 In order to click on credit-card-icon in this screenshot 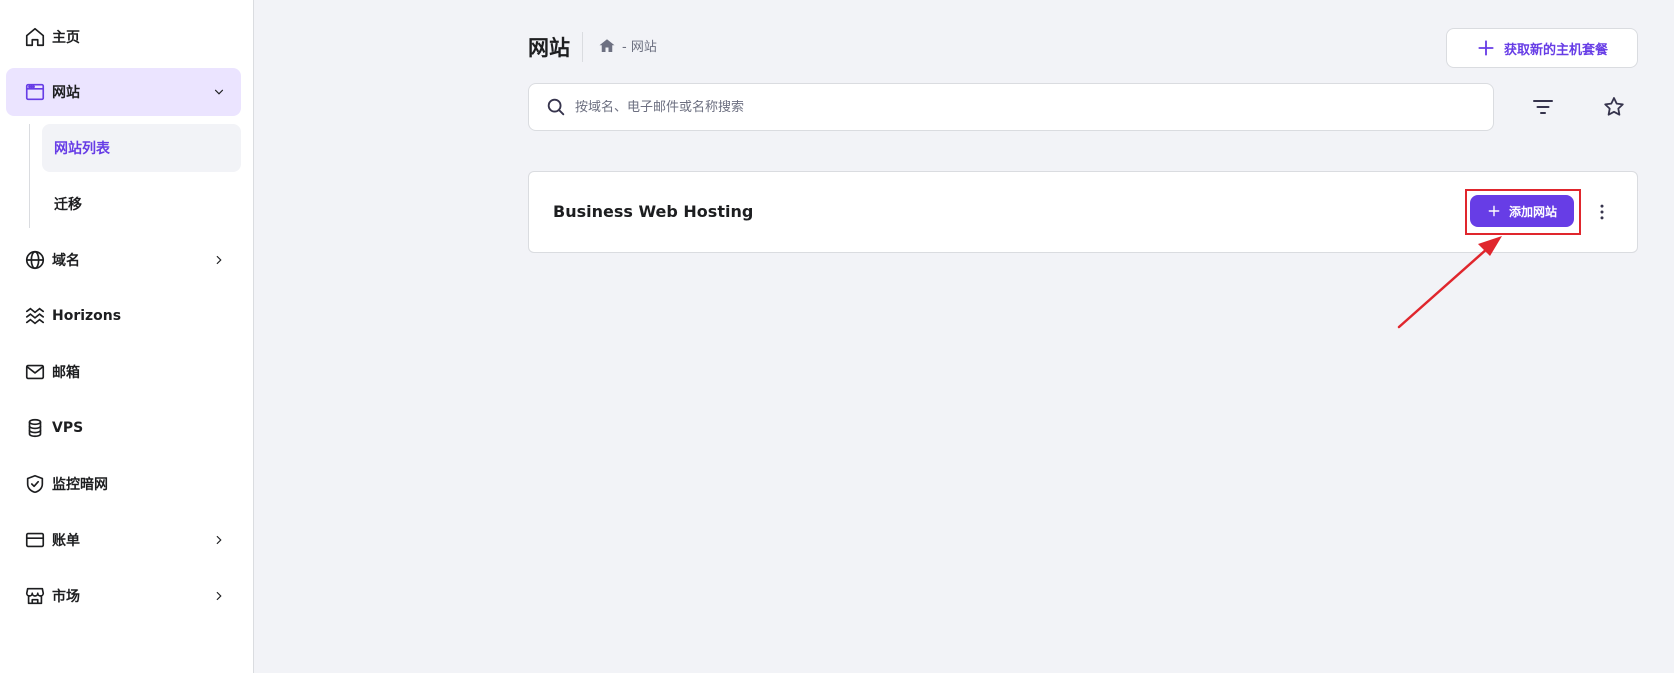, I will do `click(35, 540)`.